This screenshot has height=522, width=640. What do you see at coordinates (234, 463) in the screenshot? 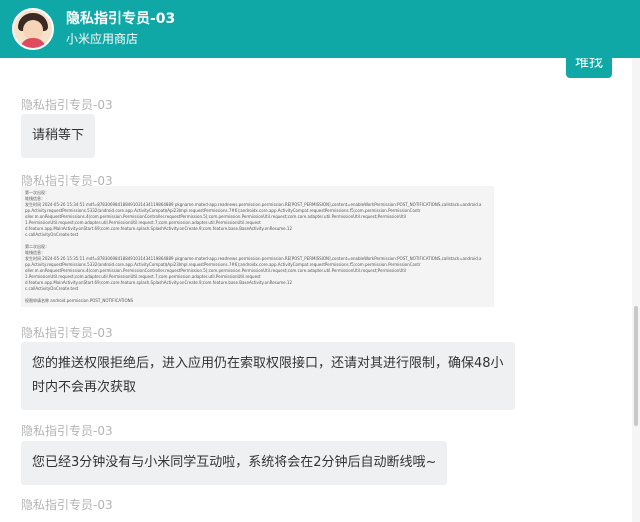
I see `message-bubble: 您已经3分钟没有与小米同学互动啦，系统将会在2分钟后自动断线哦~` at bounding box center [234, 463].